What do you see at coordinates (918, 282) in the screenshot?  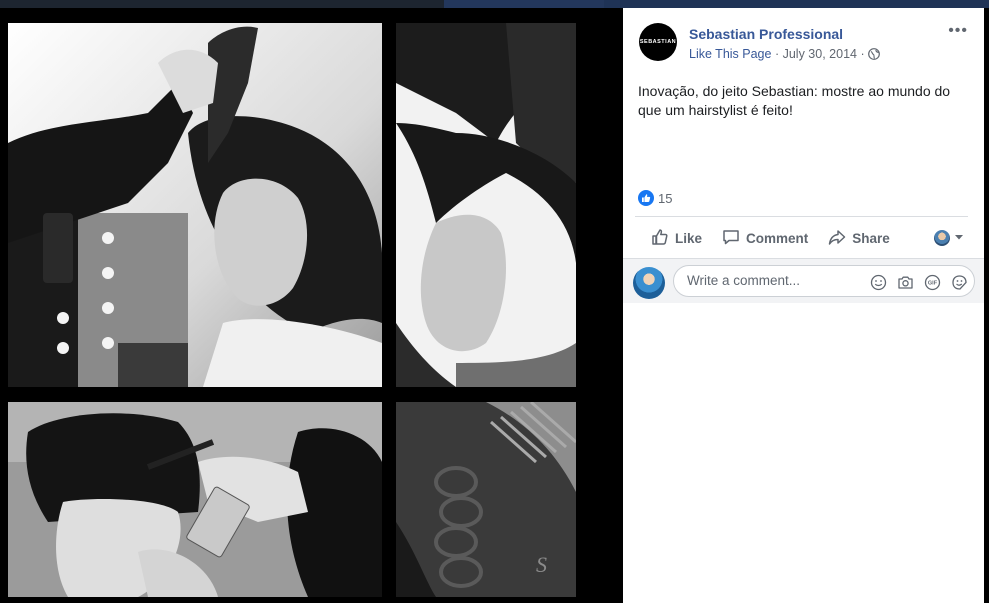 I see `comment-tools: GIF` at bounding box center [918, 282].